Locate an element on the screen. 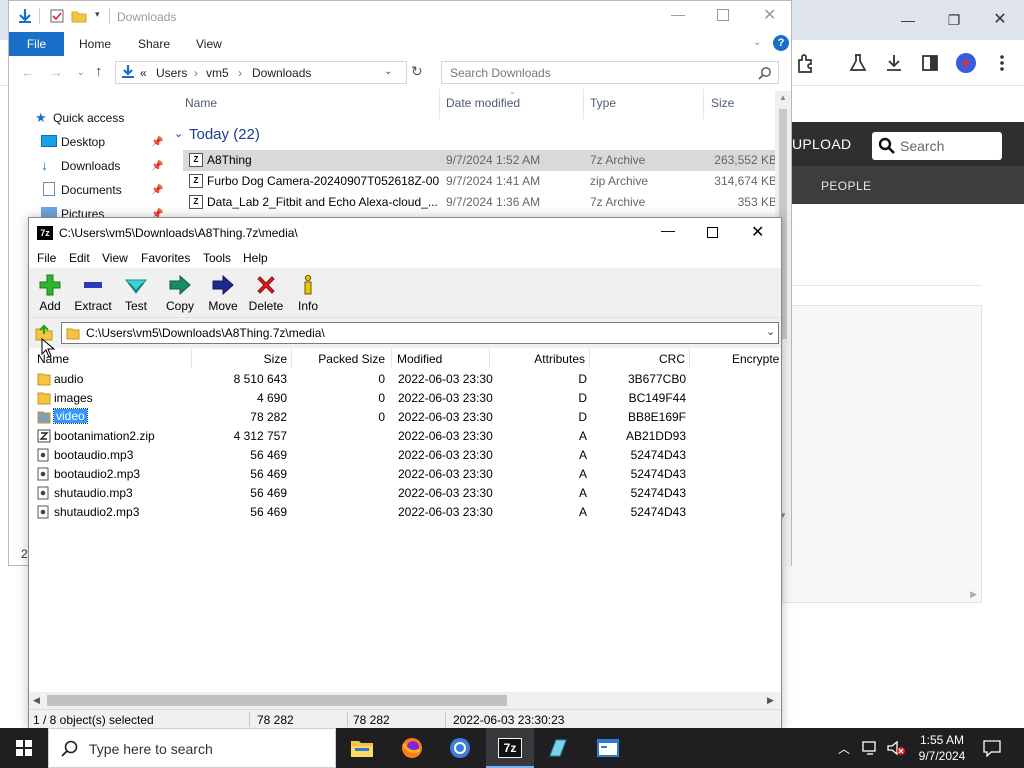 This screenshot has height=768, width=1024. breadcrumb-downloads: Downloads is located at coordinates (281, 73).